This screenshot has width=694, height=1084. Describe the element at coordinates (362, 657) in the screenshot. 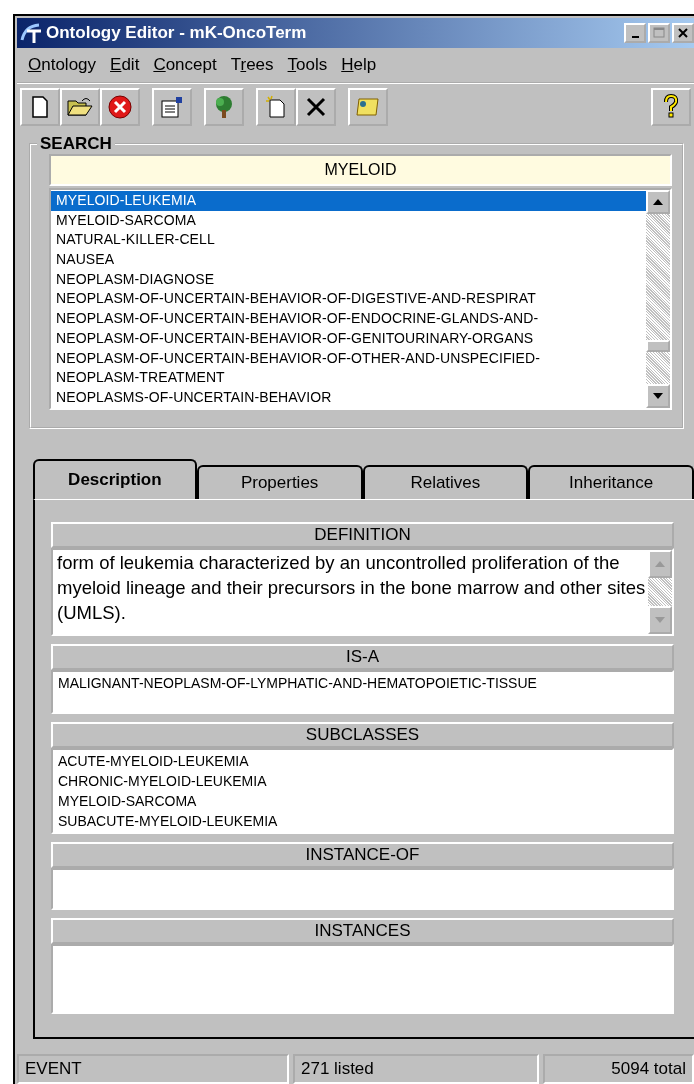

I see `section-header: IS-A` at that location.